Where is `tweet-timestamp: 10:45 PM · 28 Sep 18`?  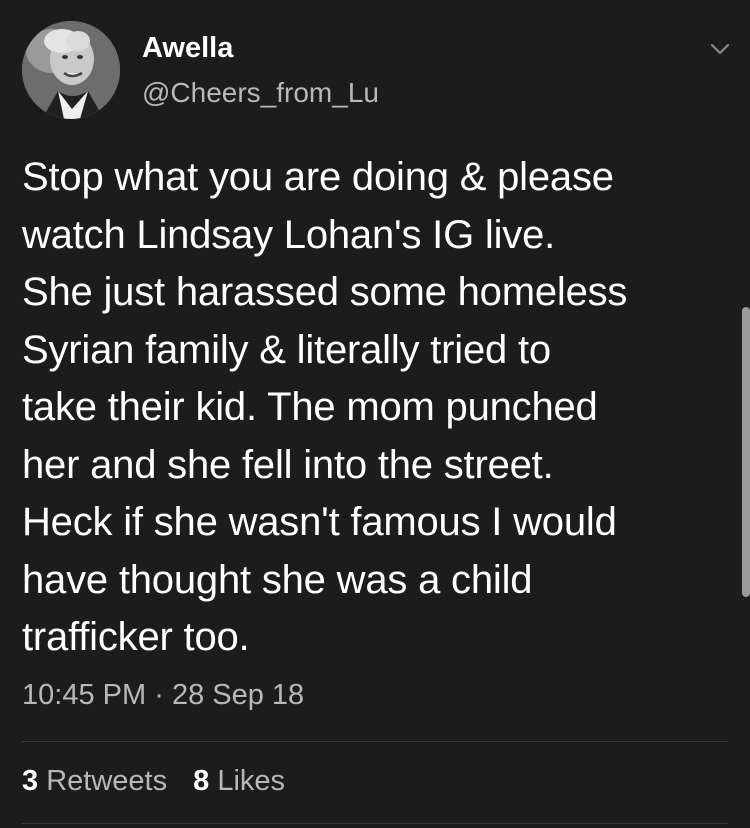 tweet-timestamp: 10:45 PM · 28 Sep 18 is located at coordinates (163, 695).